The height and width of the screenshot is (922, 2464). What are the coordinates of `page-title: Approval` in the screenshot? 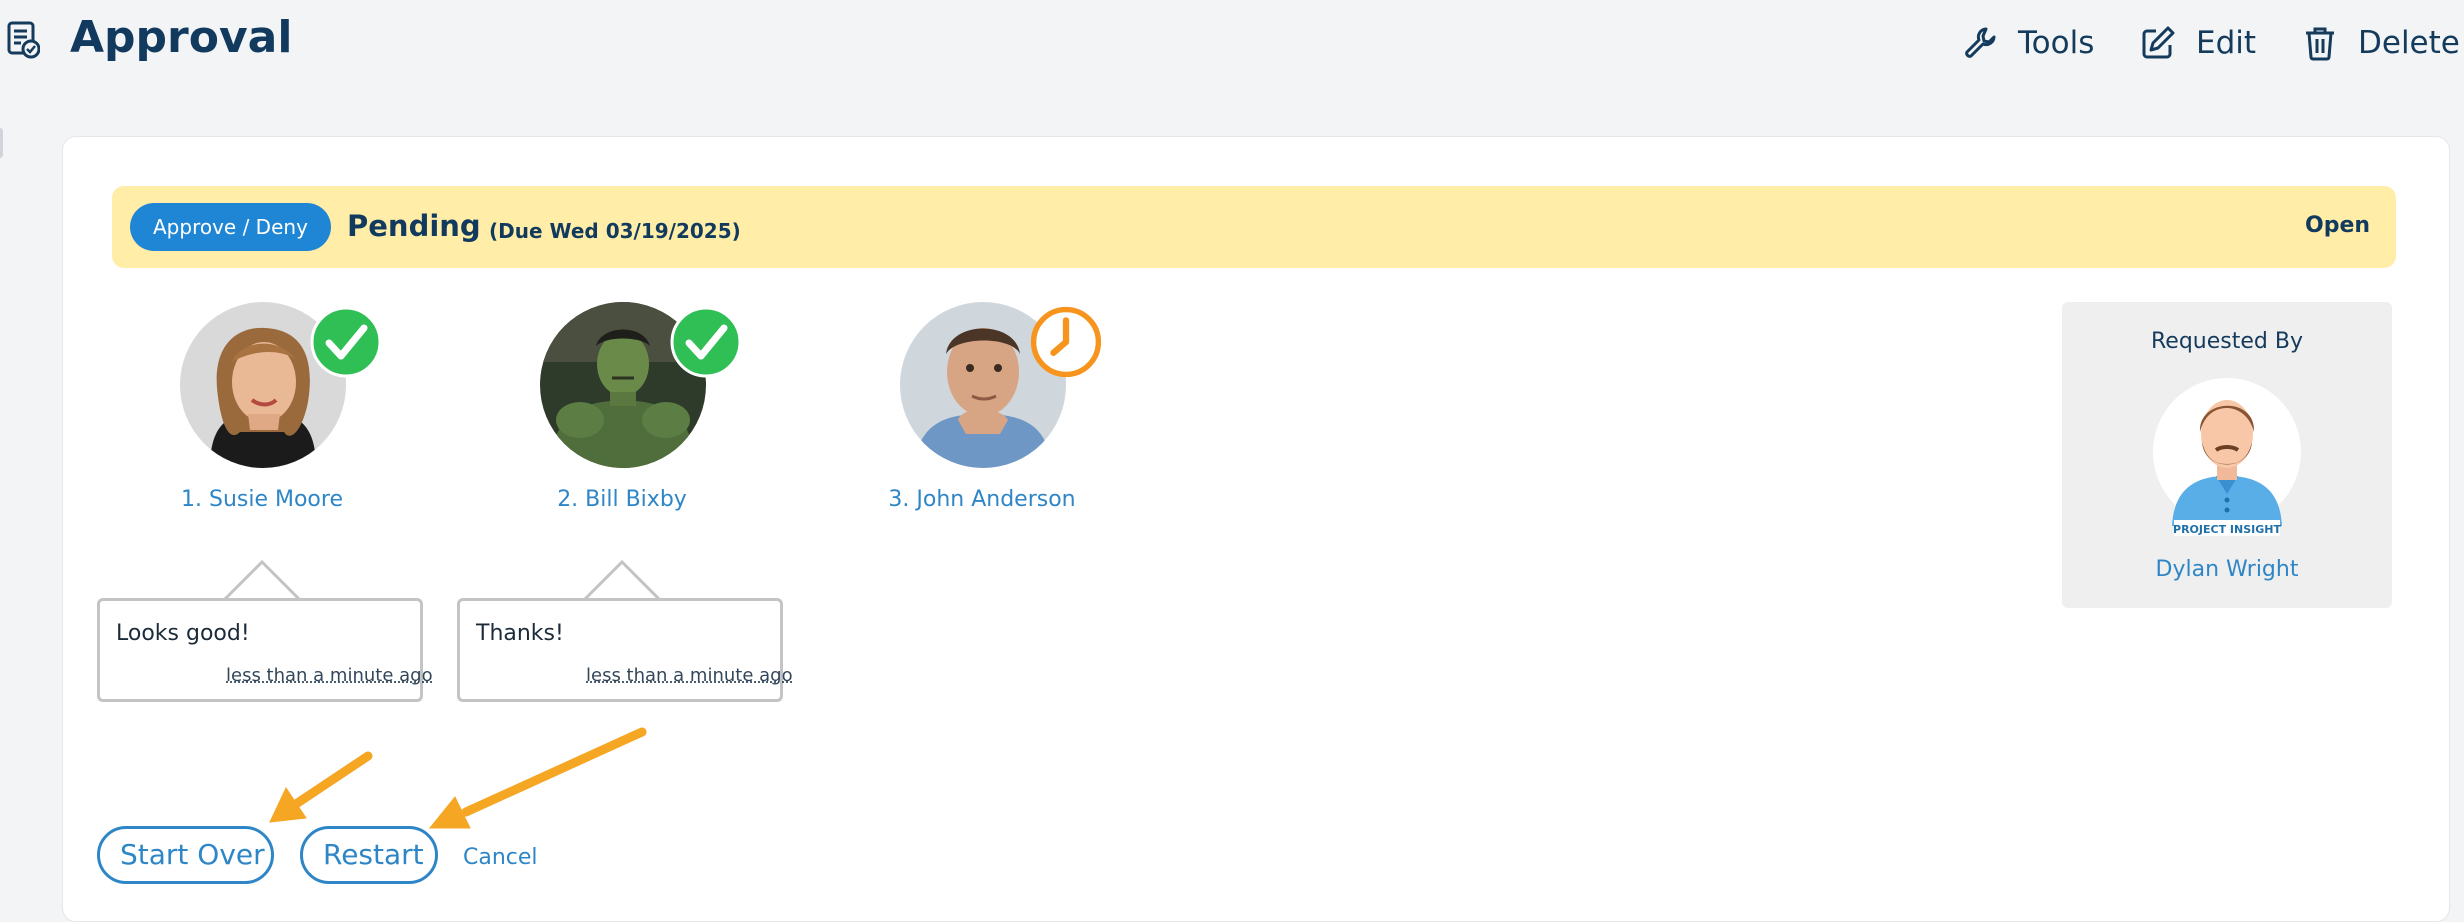 It's located at (181, 37).